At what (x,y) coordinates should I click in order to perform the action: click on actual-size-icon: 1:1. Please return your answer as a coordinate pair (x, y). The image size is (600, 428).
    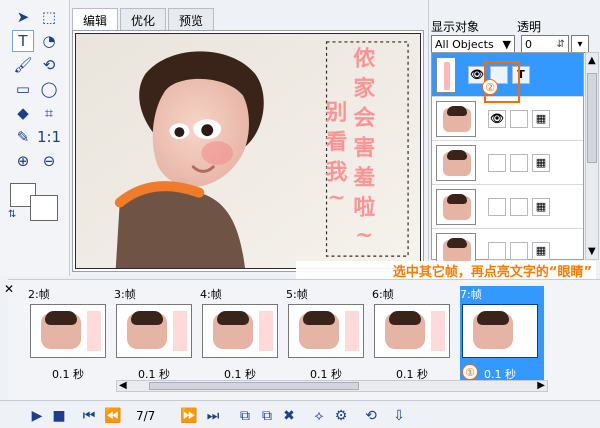
    Looking at the image, I should click on (49, 137).